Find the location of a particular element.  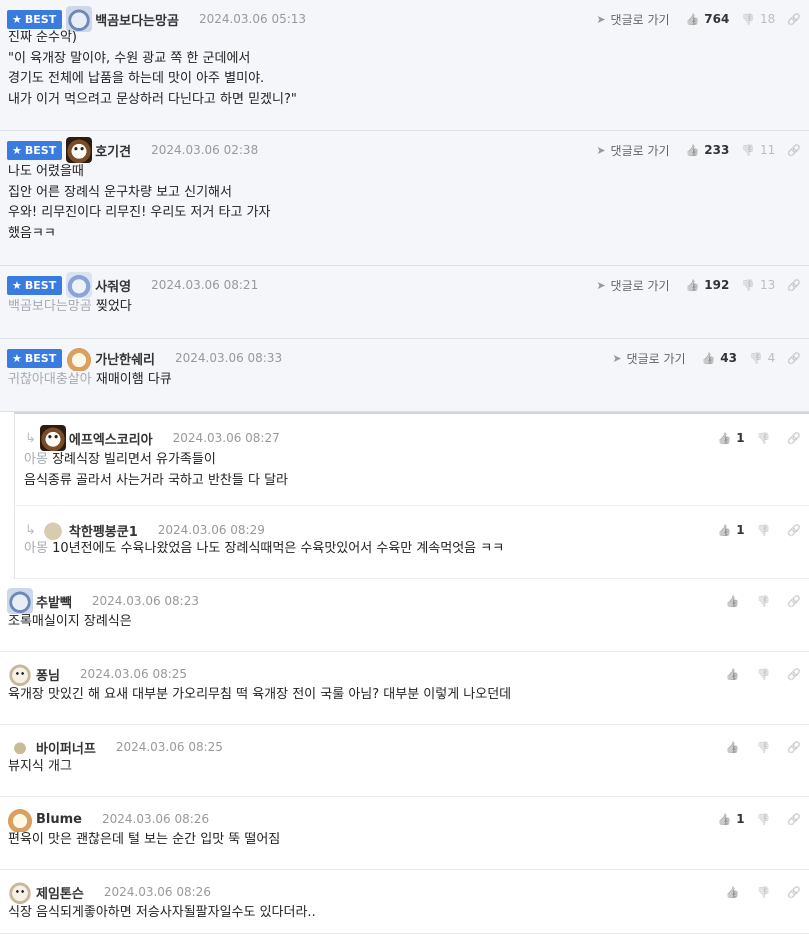

comment-line: 아몽 장례식장 빌리면서 유가족들이 is located at coordinates (411, 460).